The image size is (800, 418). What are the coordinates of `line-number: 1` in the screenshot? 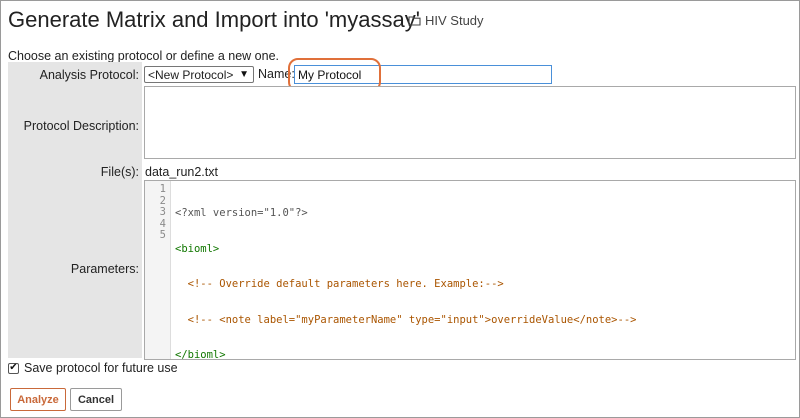 It's located at (162, 189).